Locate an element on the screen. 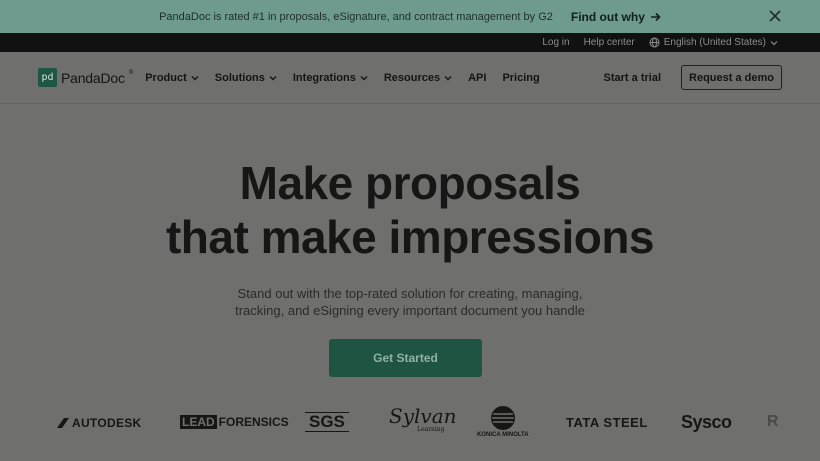 The image size is (820, 461). konica-minolta-logo-text: KONICA MINOLTA is located at coordinates (503, 435).